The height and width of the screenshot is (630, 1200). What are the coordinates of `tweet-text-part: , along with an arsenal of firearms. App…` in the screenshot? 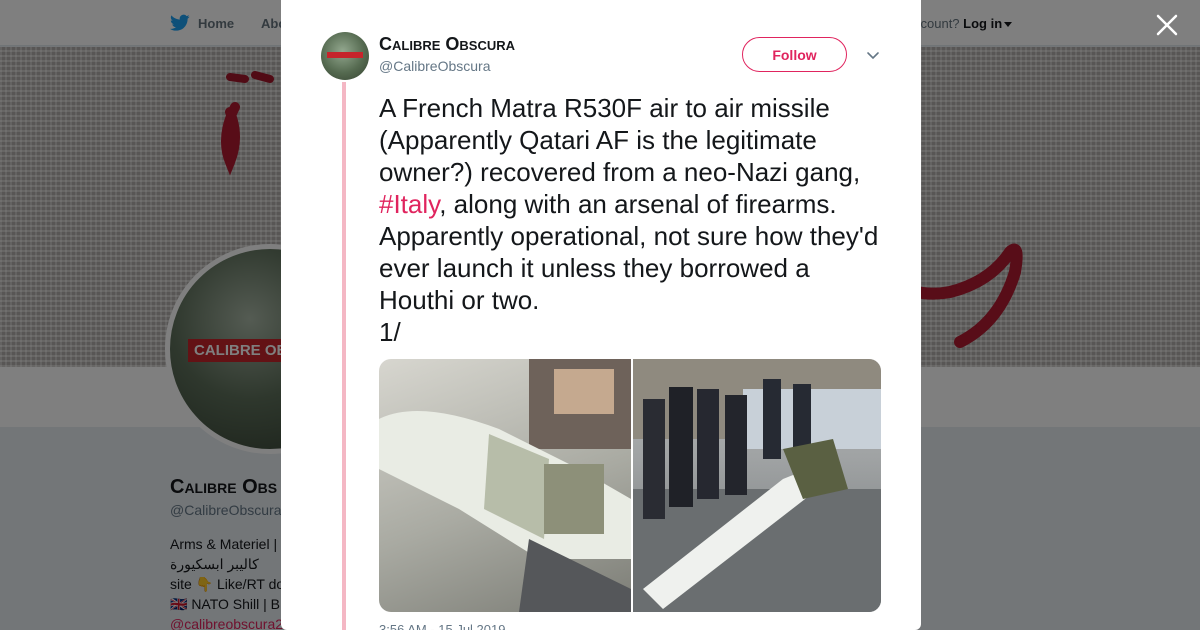 It's located at (629, 252).